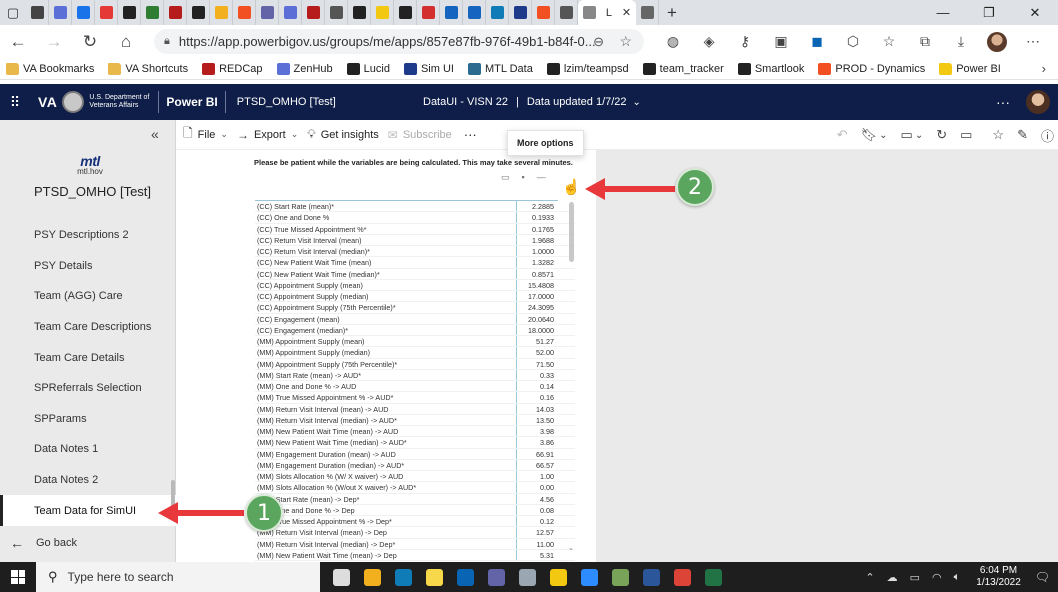 This screenshot has height=592, width=1058. I want to click on bookmark-item: Power BI, so click(970, 68).